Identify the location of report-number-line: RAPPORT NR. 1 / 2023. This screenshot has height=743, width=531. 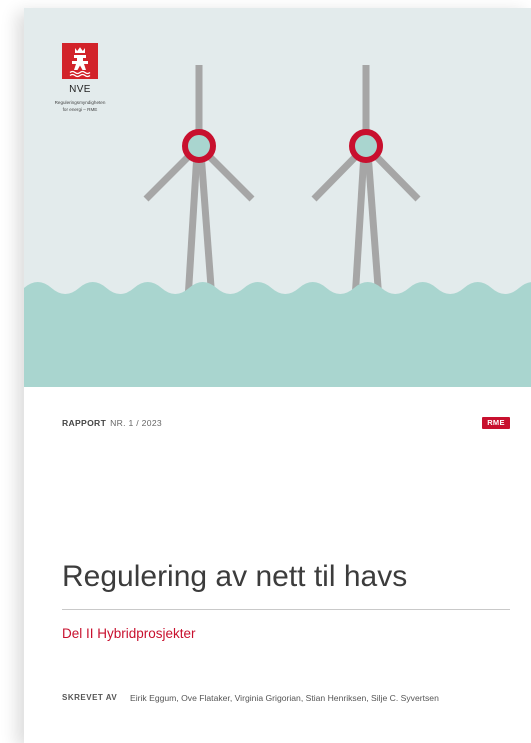
(112, 423).